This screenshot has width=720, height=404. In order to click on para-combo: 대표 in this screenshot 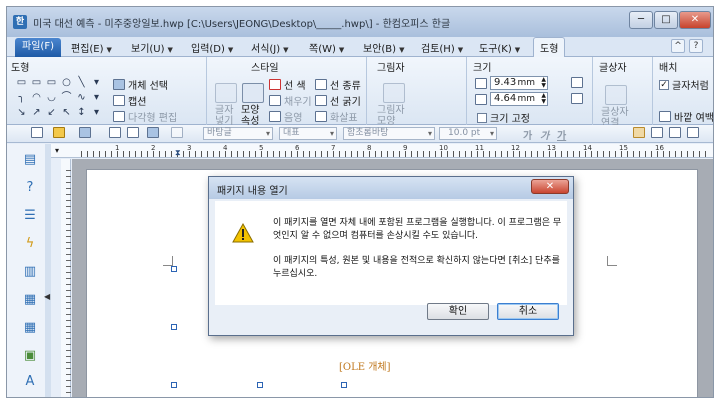, I will do `click(308, 133)`.